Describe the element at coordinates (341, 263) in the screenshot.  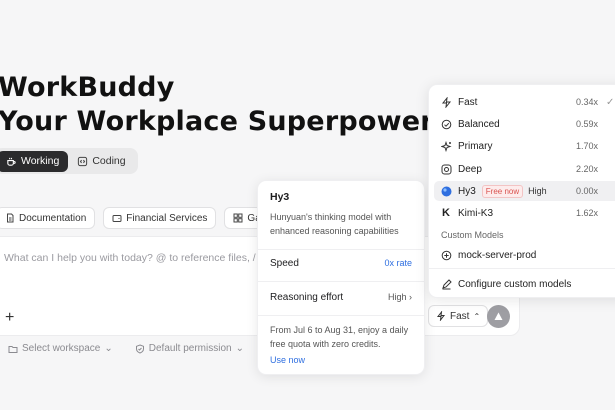
I see `speed-row: Speed 0x rate` at that location.